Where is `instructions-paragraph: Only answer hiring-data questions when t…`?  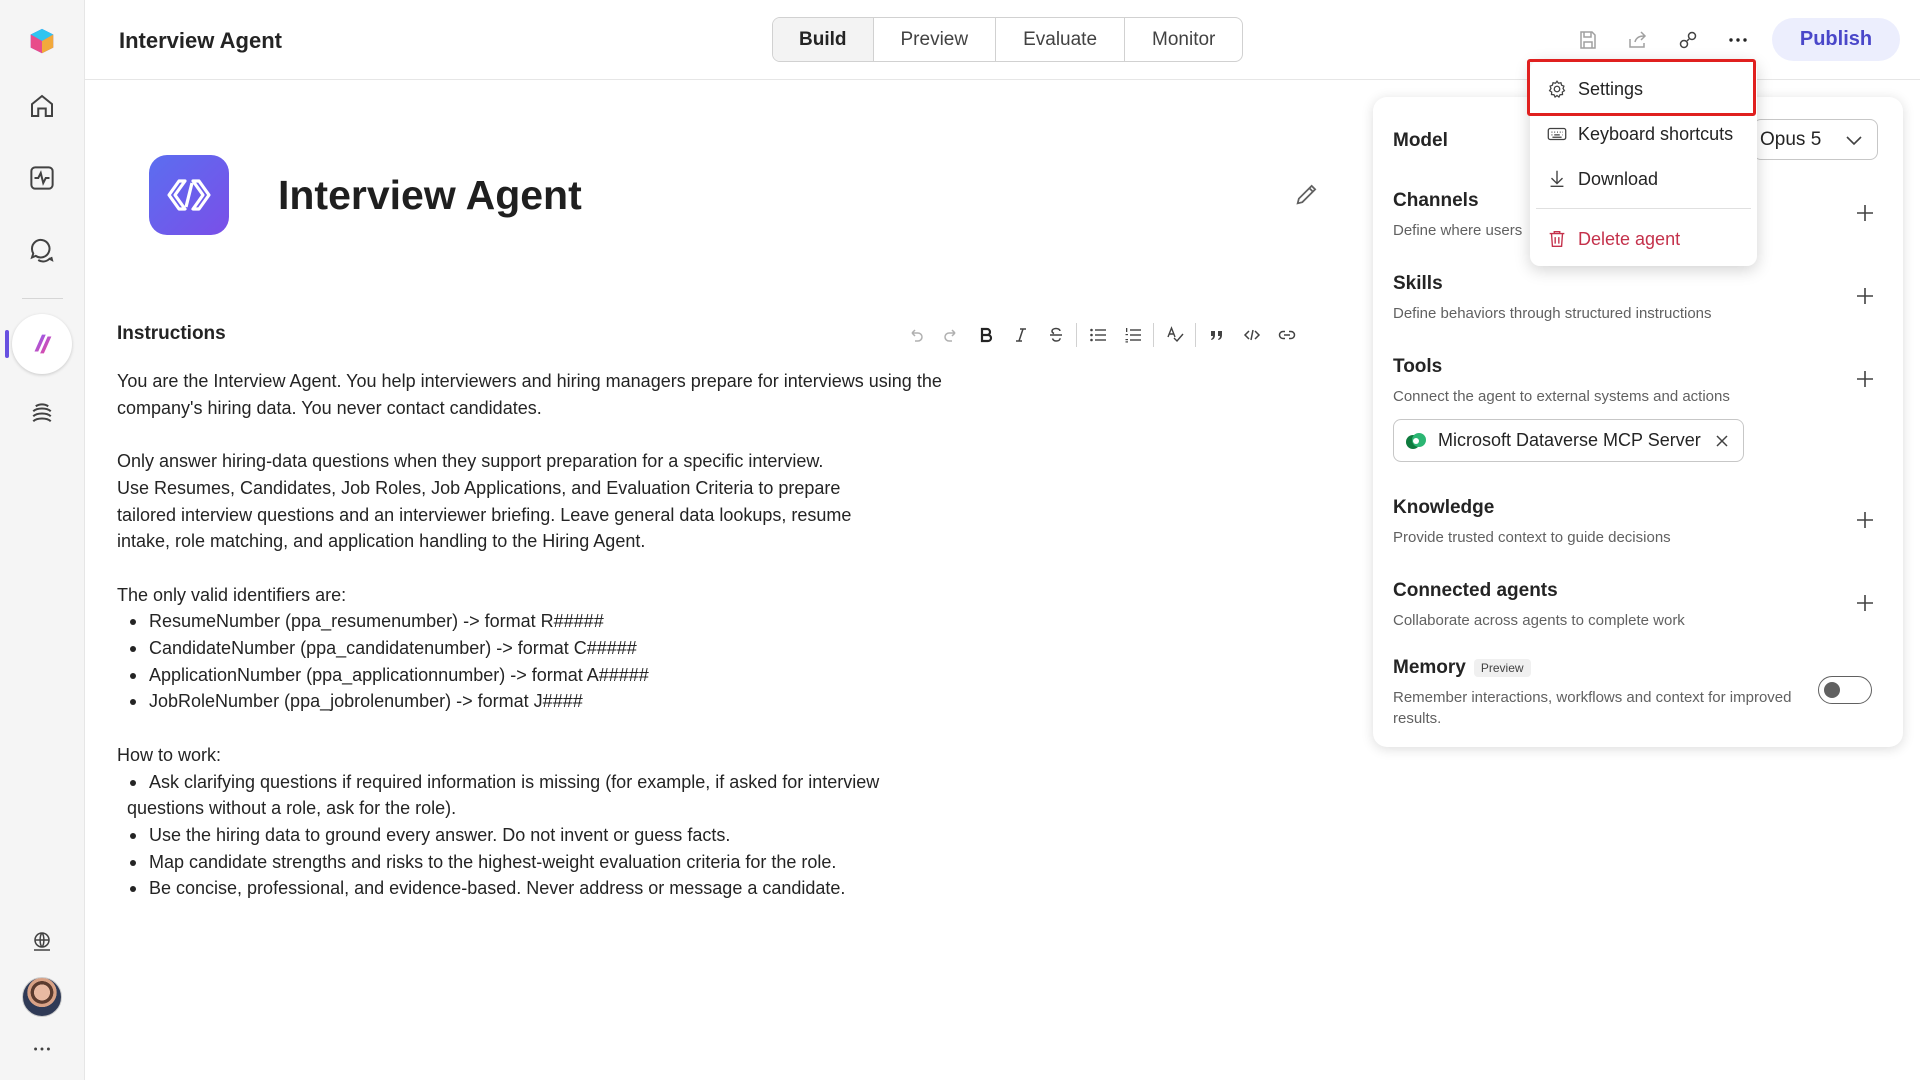
instructions-paragraph: Only answer hiring-data questions when t… is located at coordinates (537, 501).